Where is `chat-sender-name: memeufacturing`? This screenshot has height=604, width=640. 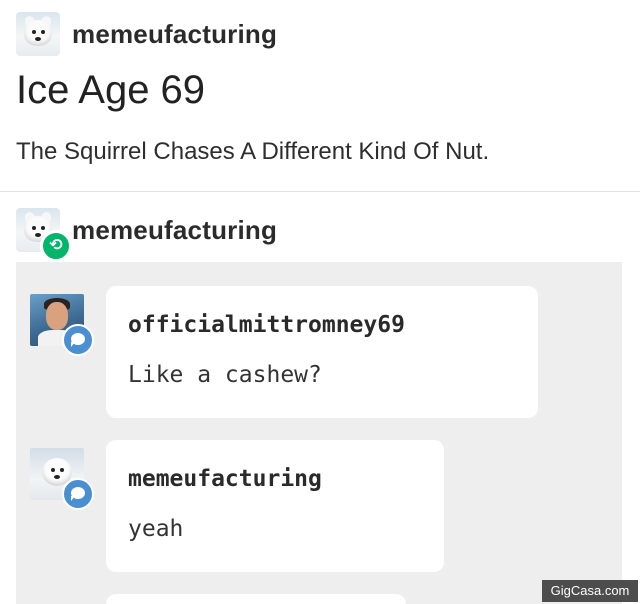
chat-sender-name: memeufacturing is located at coordinates (225, 479).